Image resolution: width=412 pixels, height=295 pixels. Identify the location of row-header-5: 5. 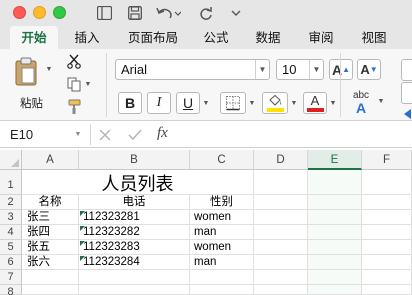
(11, 247).